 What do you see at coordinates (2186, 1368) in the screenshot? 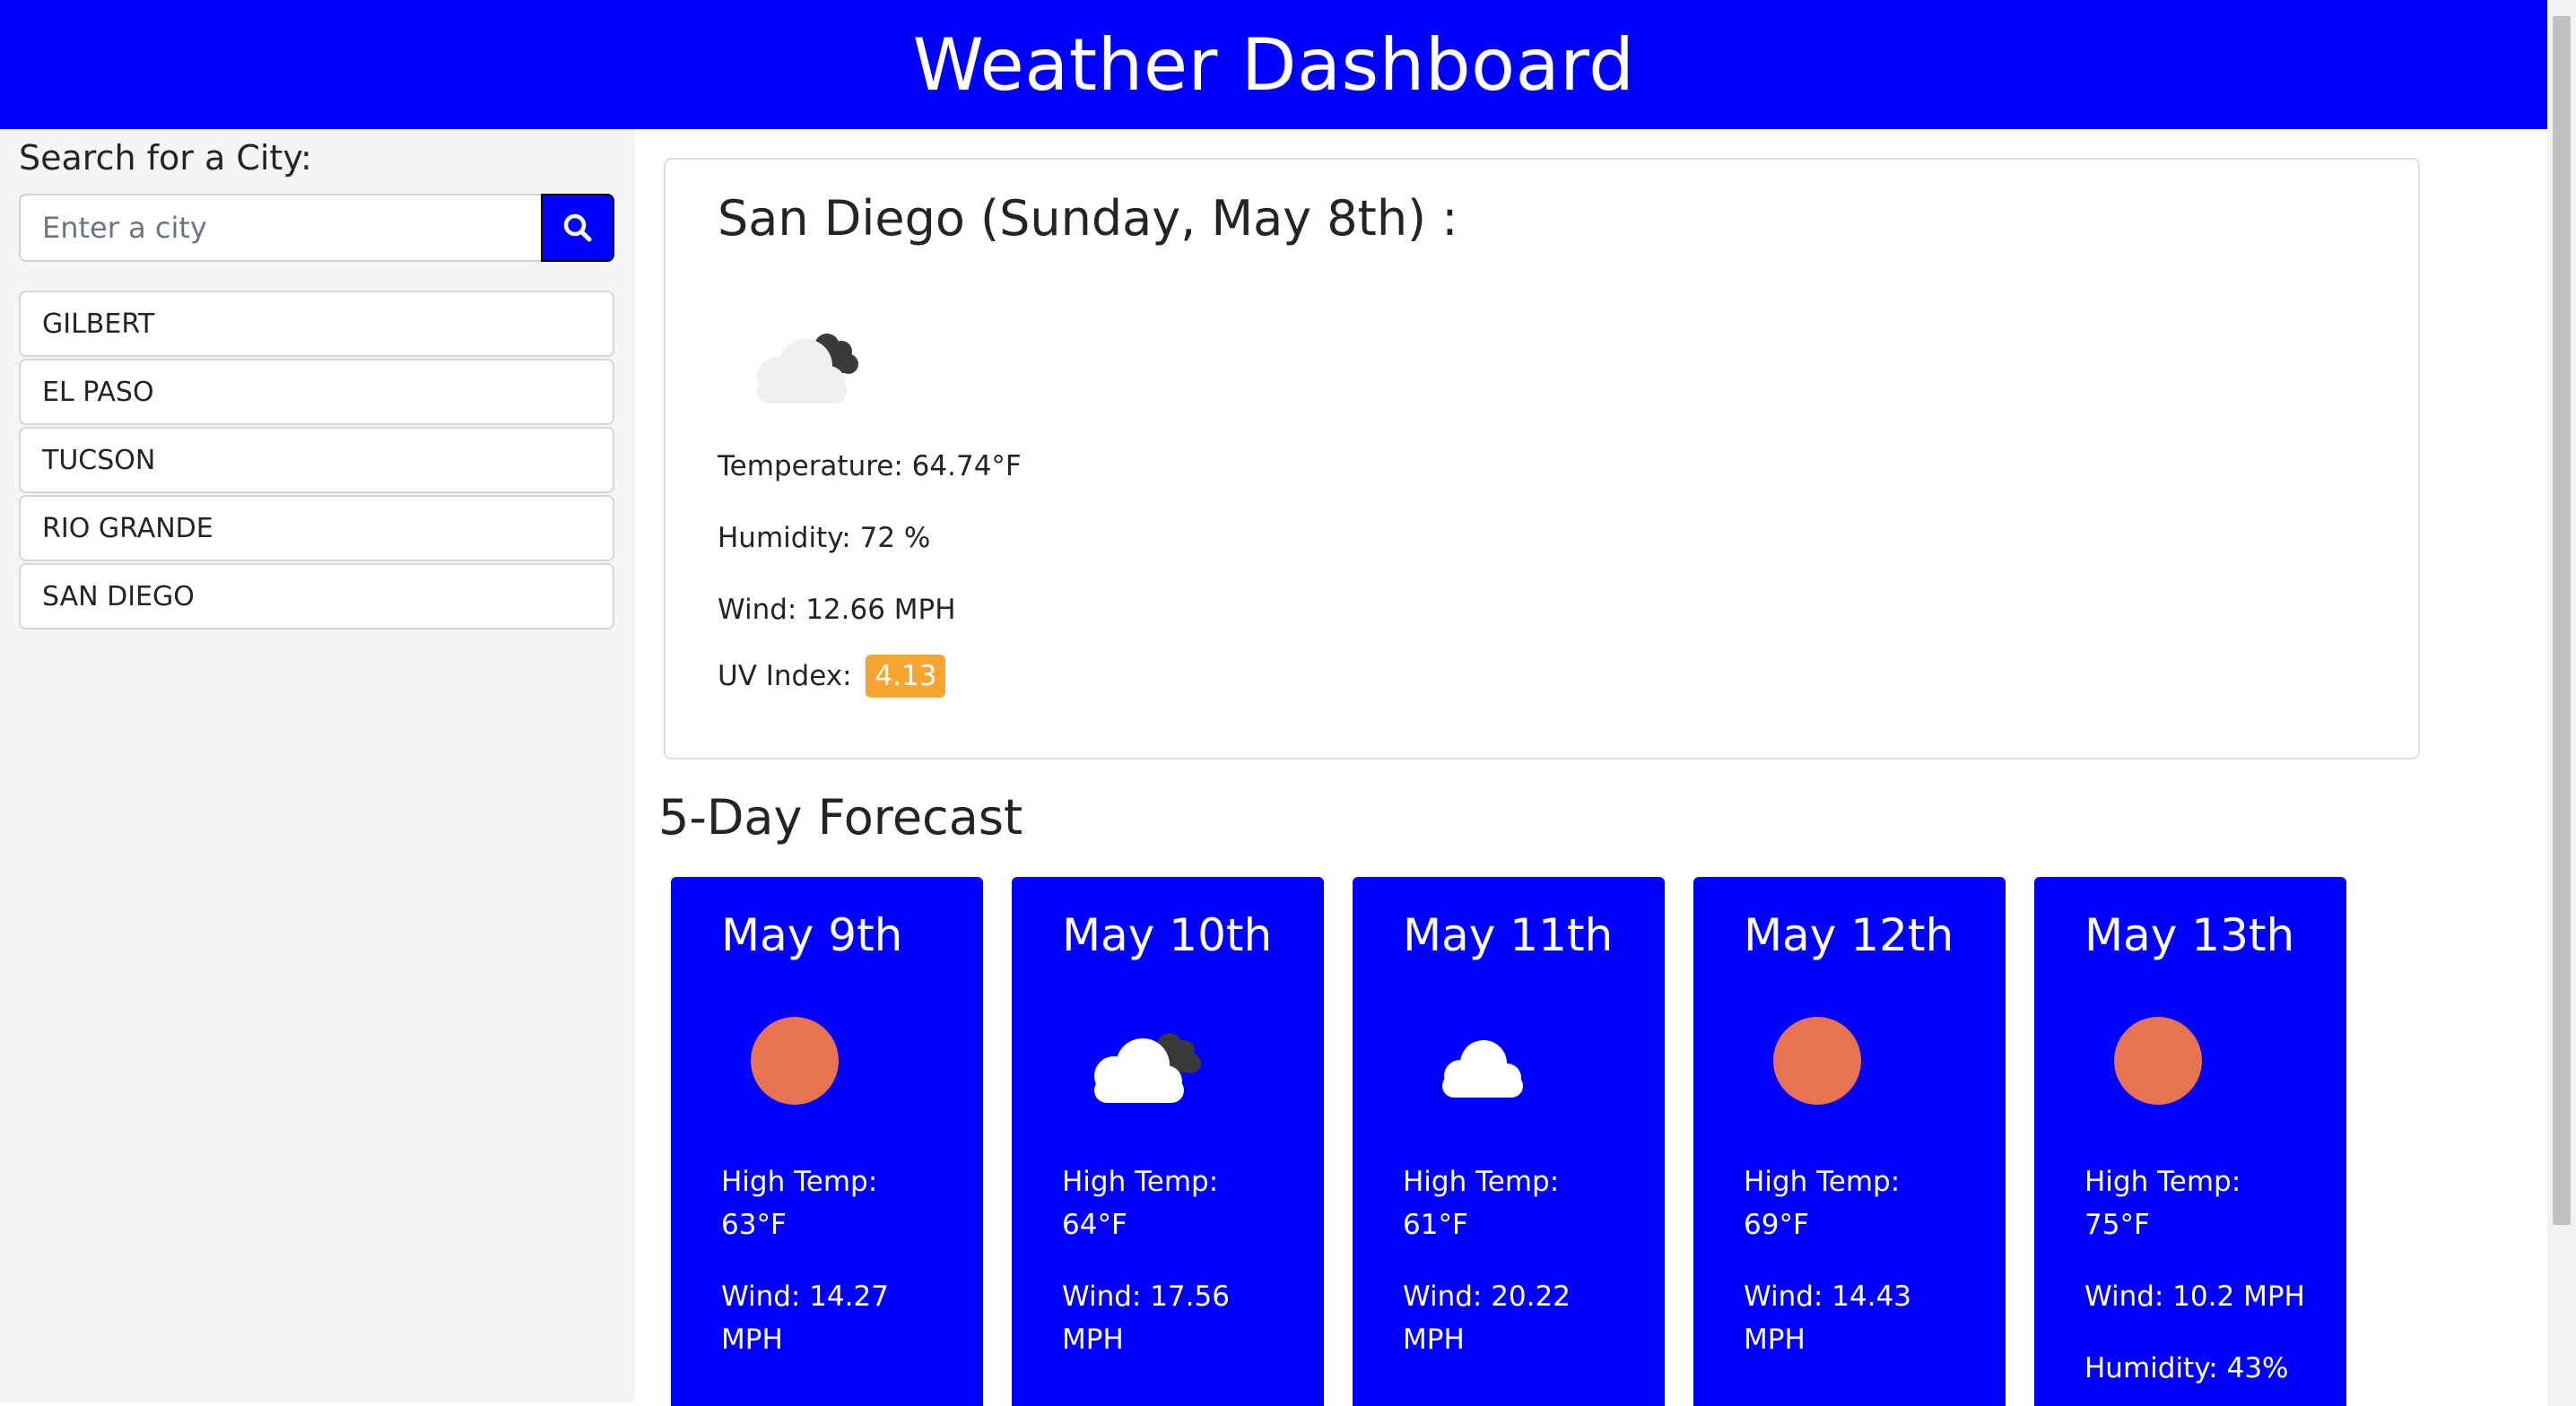
I see `forecast-humidity: Humidity: 43%` at bounding box center [2186, 1368].